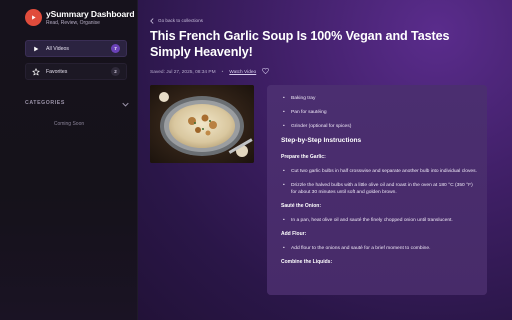  I want to click on step-title: Sauté the Onion:, so click(301, 206).